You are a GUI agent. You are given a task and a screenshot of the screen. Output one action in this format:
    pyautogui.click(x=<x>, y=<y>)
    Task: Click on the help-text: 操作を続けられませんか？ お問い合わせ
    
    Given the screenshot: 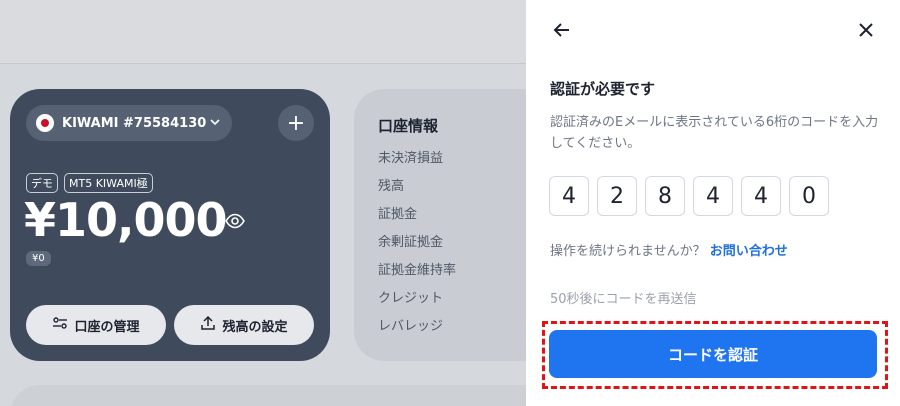 What is the action you would take?
    pyautogui.click(x=669, y=249)
    